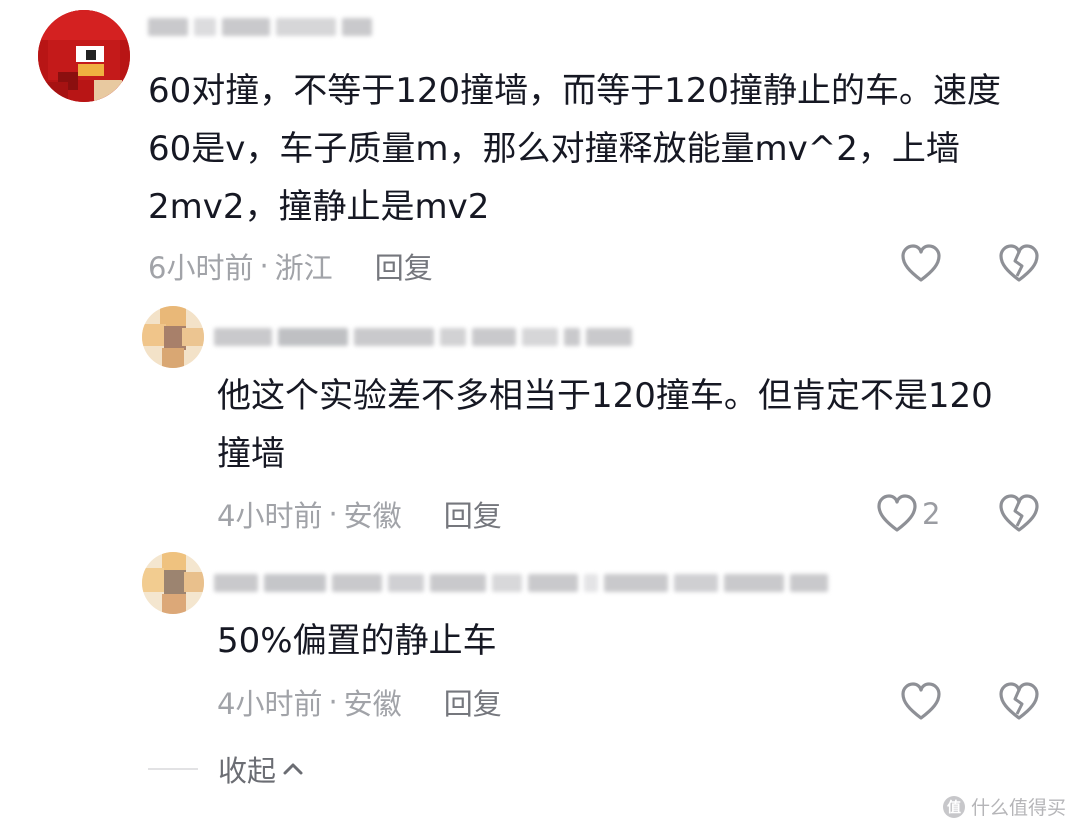 This screenshot has height=828, width=1080. I want to click on watermark: 值 什么值得买, so click(1004, 806).